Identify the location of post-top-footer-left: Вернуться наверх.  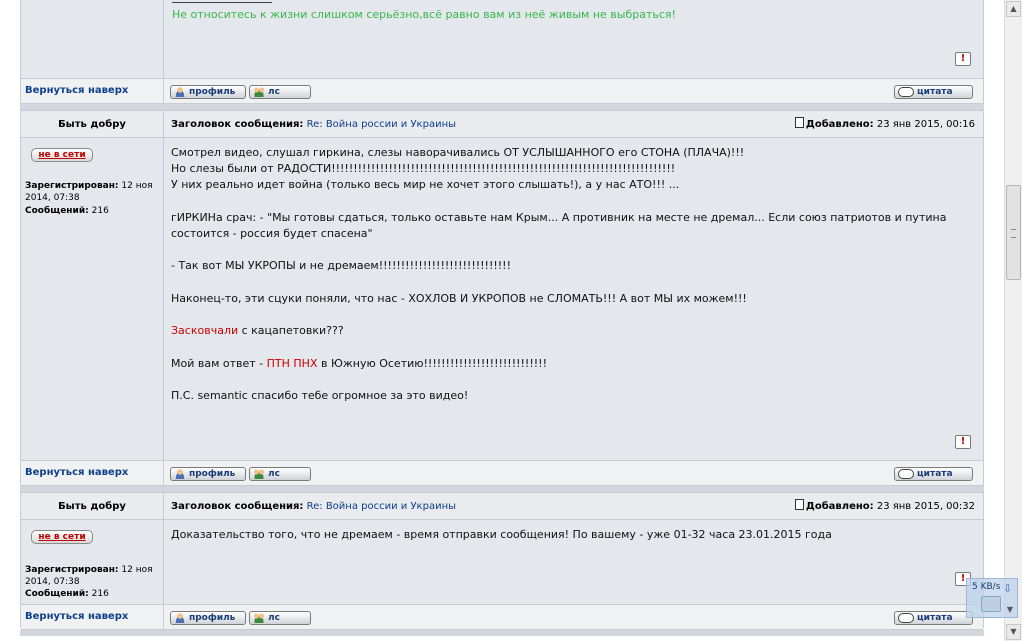
(92, 91).